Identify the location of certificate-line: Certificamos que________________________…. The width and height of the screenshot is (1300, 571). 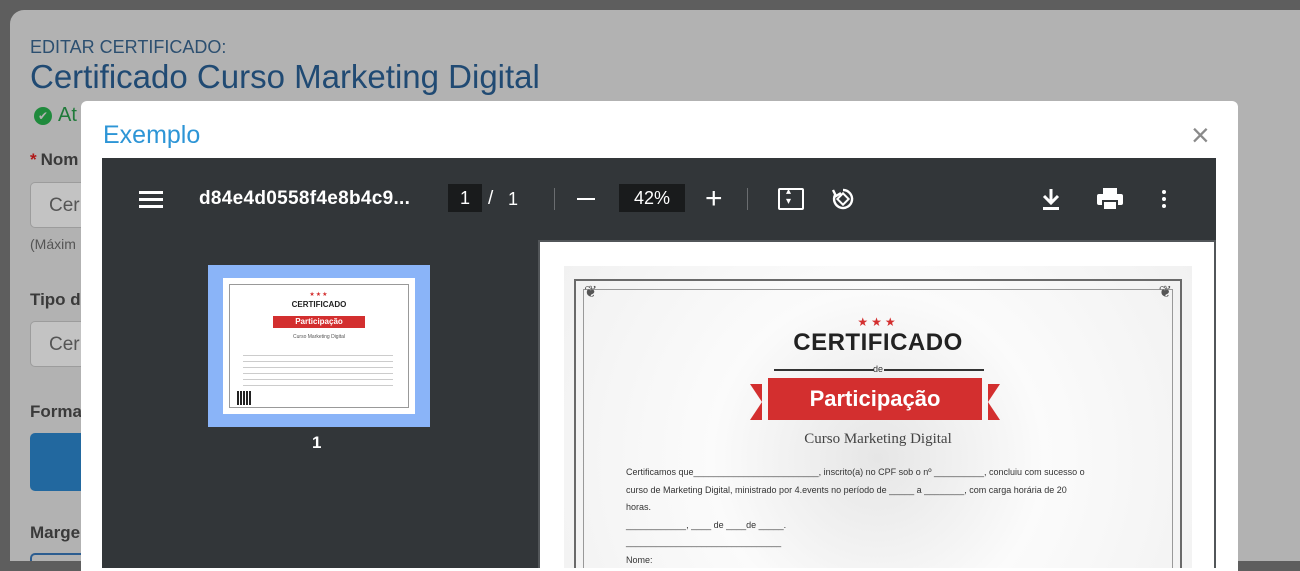
(855, 472).